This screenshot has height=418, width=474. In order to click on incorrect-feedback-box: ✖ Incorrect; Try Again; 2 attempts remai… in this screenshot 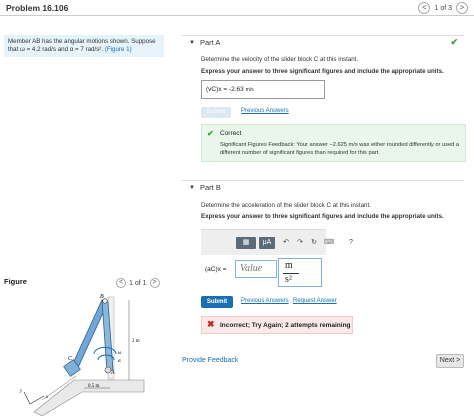, I will do `click(277, 325)`.